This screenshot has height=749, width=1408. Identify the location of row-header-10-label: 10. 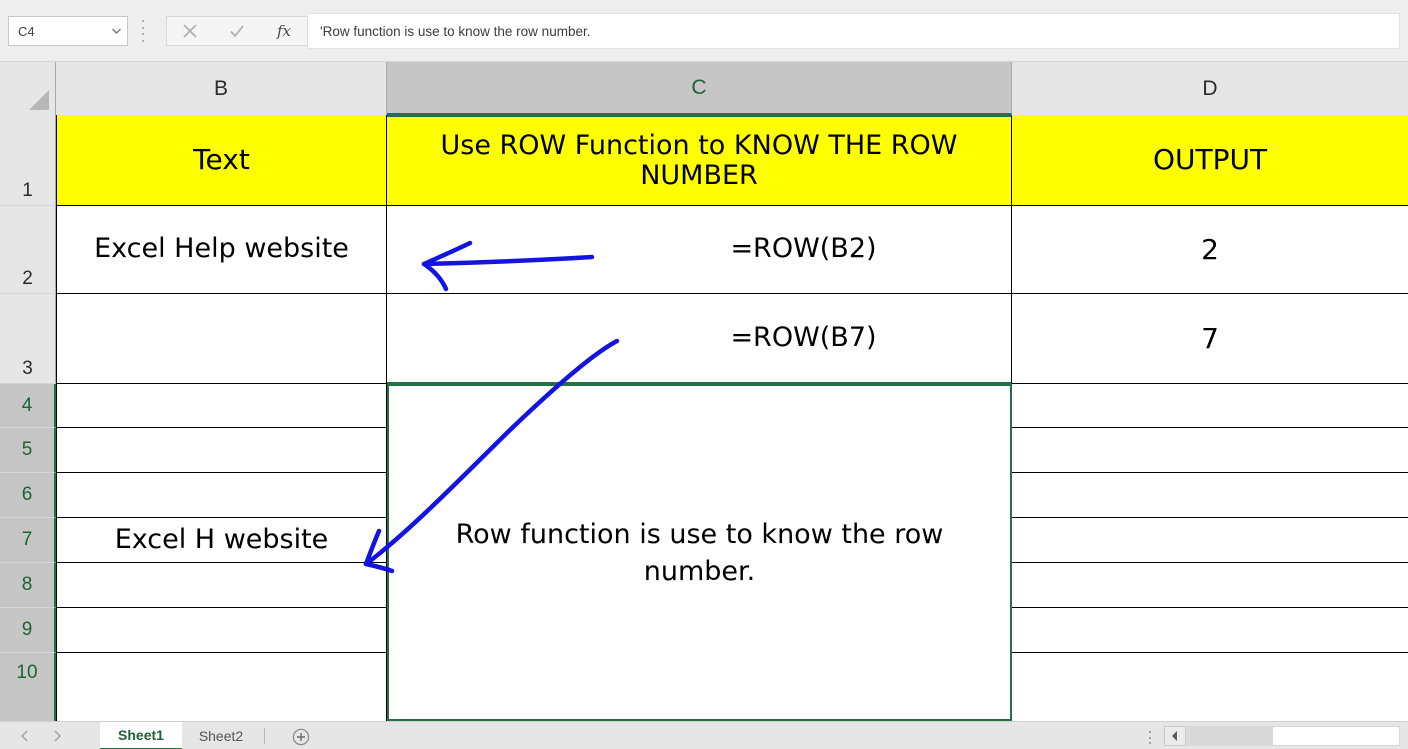
(27, 672).